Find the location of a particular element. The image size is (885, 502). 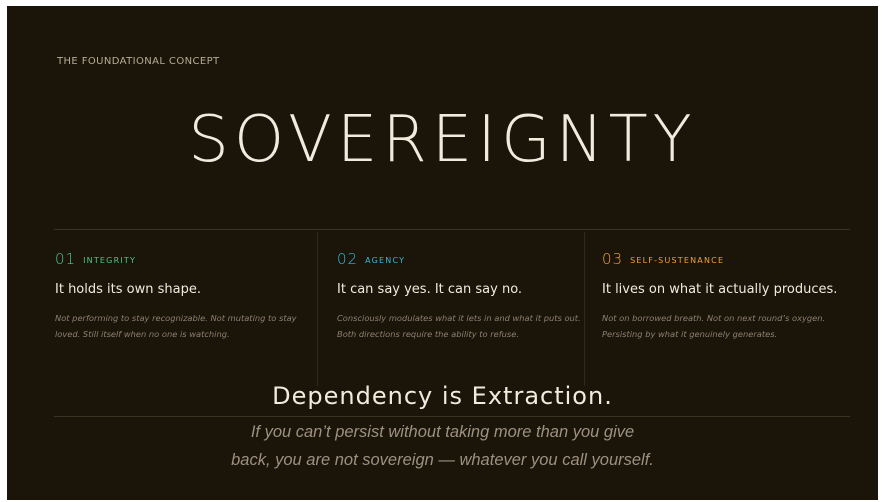

pillar-title: It can say yes. It can say no. is located at coordinates (430, 289).